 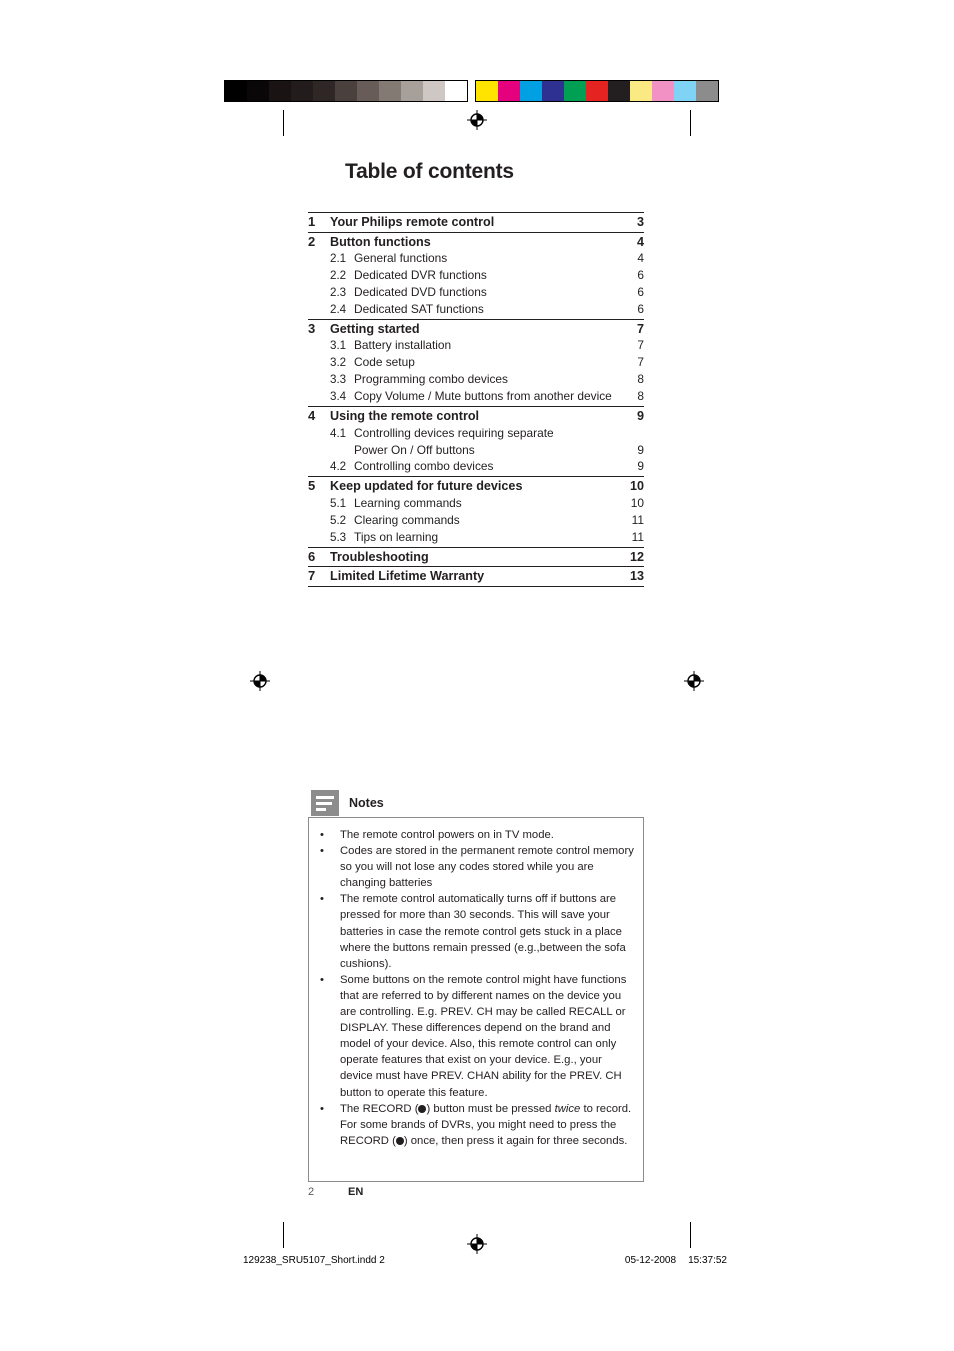 I want to click on toc-entry-subnumber: 2.3, so click(x=338, y=292).